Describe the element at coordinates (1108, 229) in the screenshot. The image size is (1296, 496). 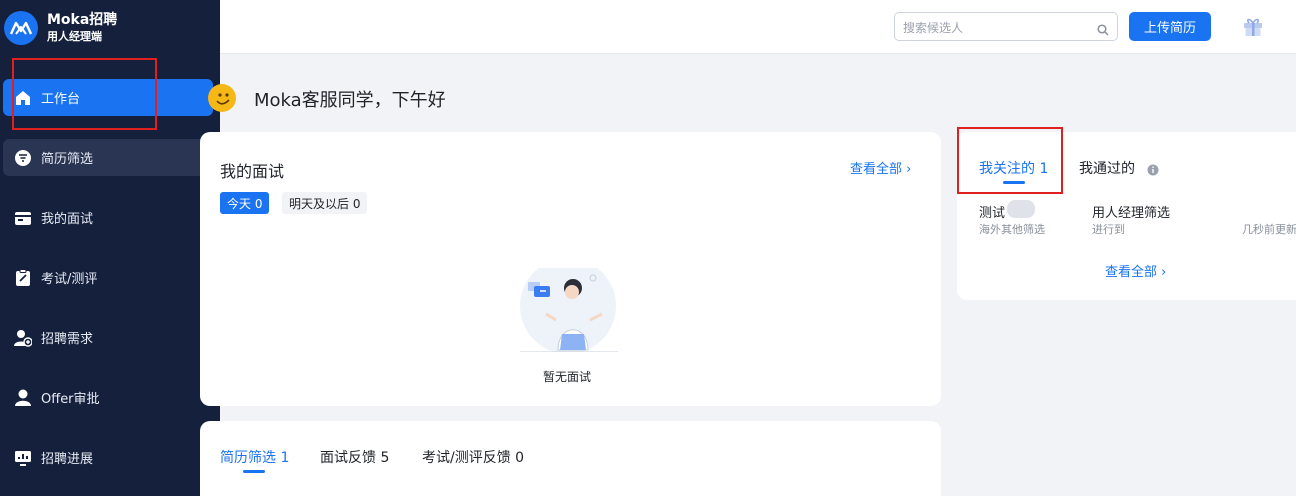
I see `candidate-status: 进行到` at that location.